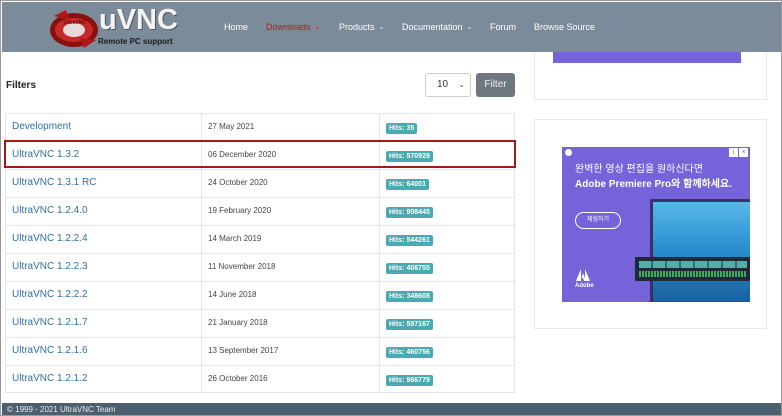 The height and width of the screenshot is (416, 782). I want to click on ad-indicator-icon, so click(568, 152).